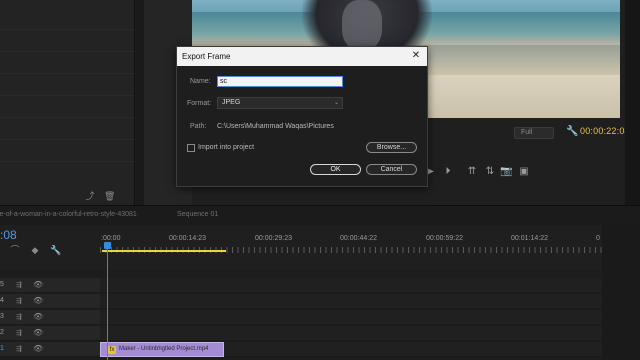 This screenshot has width=640, height=360. Describe the element at coordinates (226, 147) in the screenshot. I see `import-label: Import into project` at that location.